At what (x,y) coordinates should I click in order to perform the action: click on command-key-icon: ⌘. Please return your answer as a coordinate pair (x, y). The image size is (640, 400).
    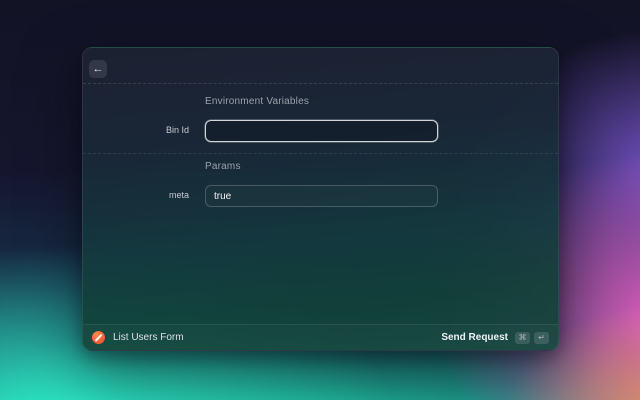
    Looking at the image, I should click on (522, 337).